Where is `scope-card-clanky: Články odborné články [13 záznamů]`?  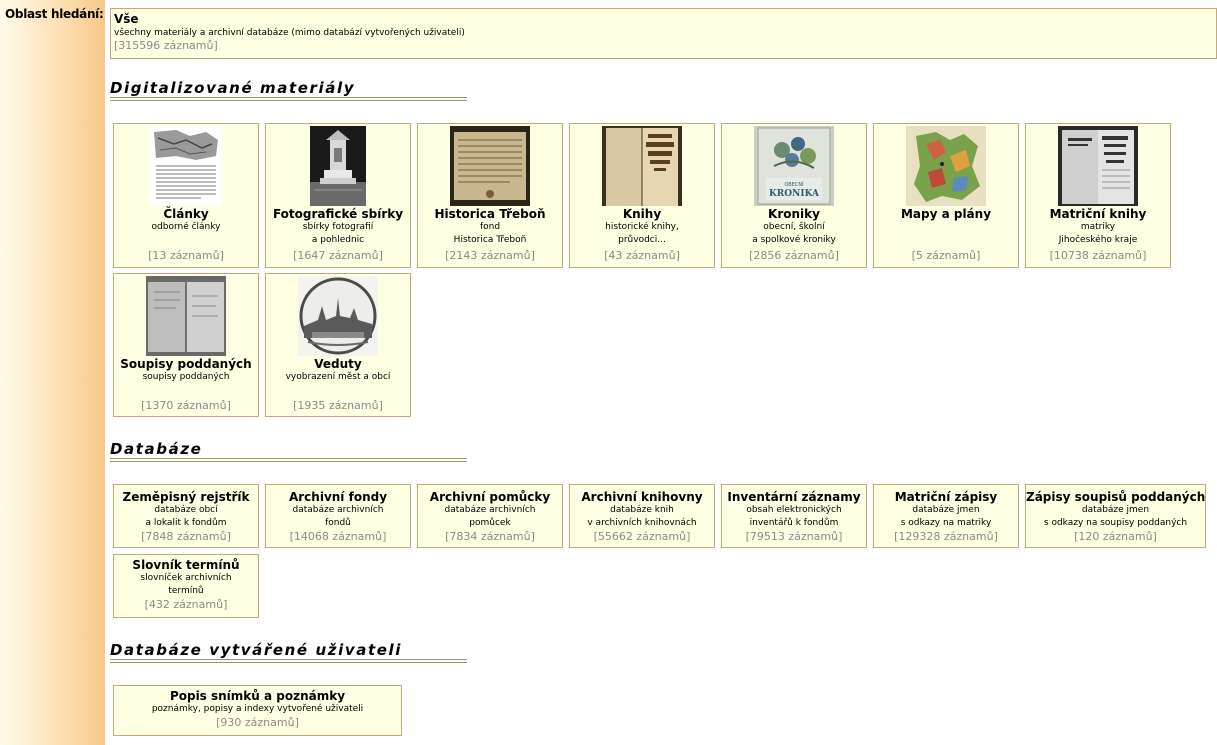
scope-card-clanky: Články odborné články [13 záznamů] is located at coordinates (186, 195).